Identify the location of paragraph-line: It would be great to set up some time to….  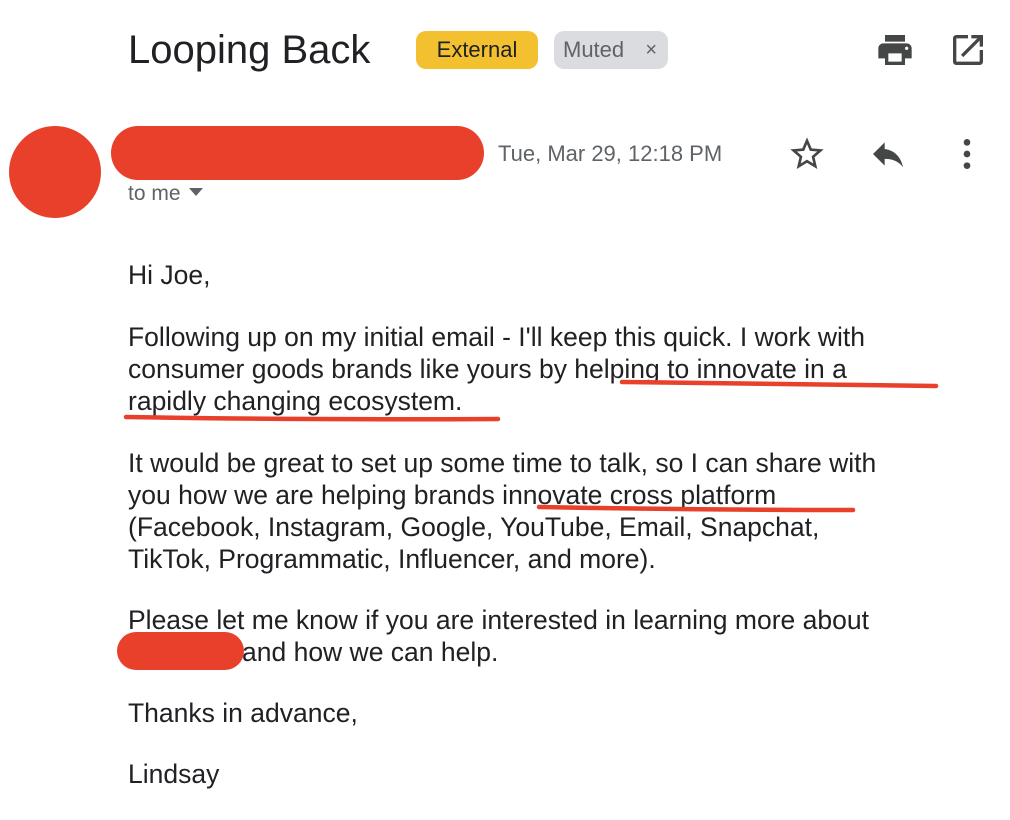
(502, 463).